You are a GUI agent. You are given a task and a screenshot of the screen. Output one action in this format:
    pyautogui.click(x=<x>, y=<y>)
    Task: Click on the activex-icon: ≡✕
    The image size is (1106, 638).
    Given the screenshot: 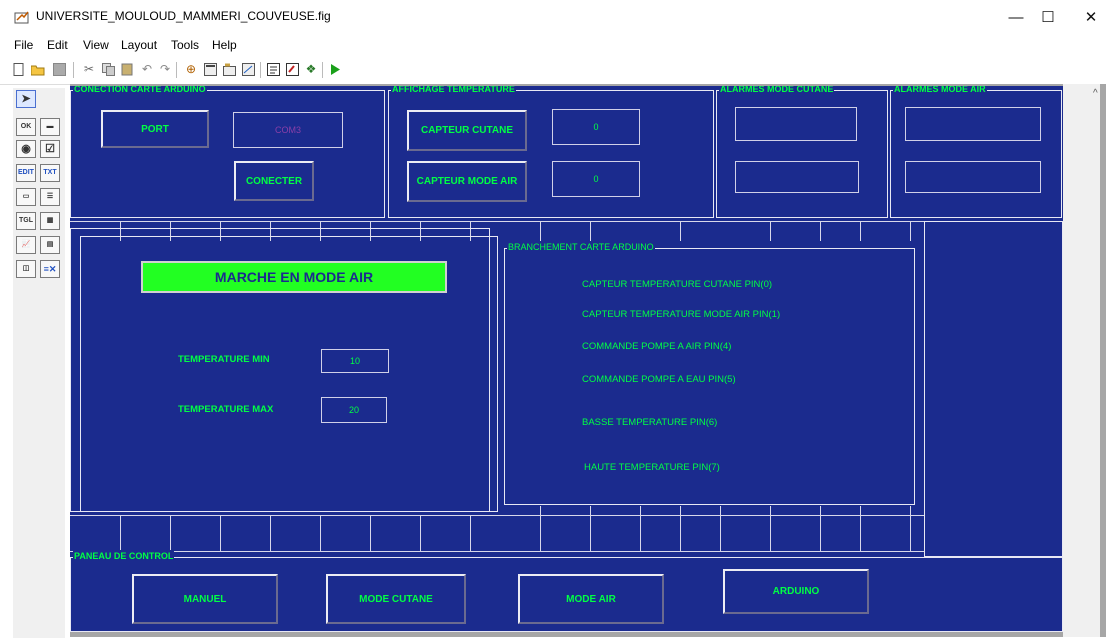 What is the action you would take?
    pyautogui.click(x=50, y=269)
    